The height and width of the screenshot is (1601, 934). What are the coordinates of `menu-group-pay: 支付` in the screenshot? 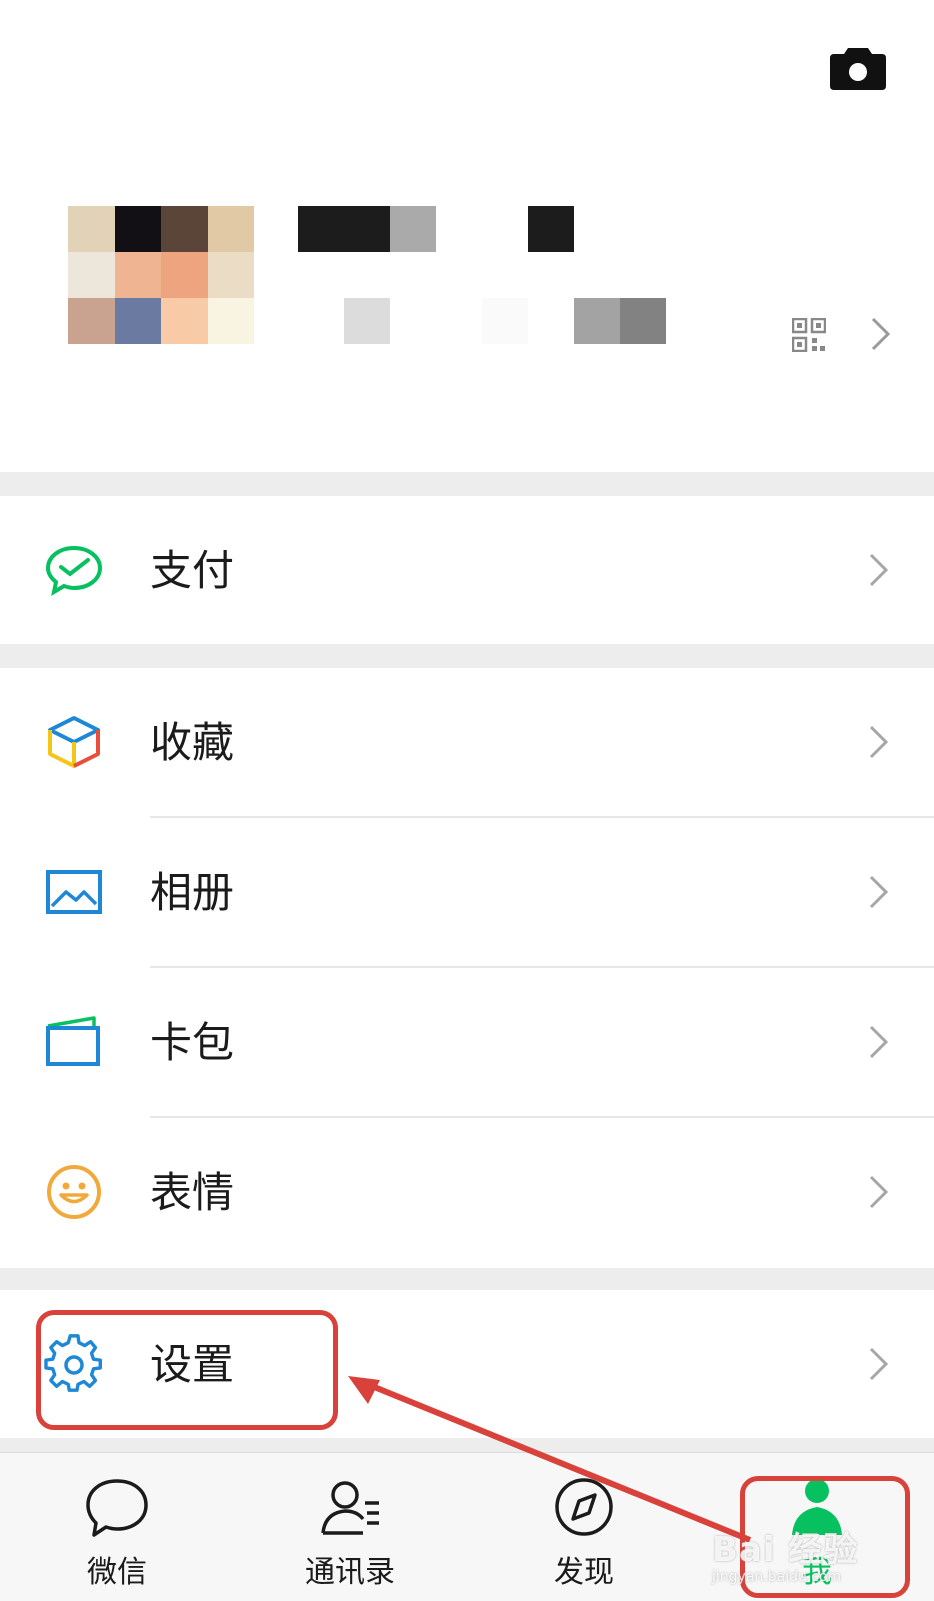 It's located at (467, 570).